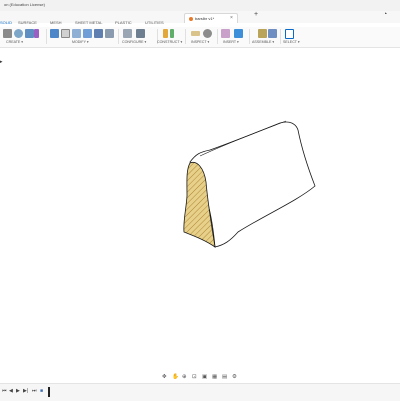 This screenshot has width=400, height=401. What do you see at coordinates (249, 184) in the screenshot?
I see `model-body` at bounding box center [249, 184].